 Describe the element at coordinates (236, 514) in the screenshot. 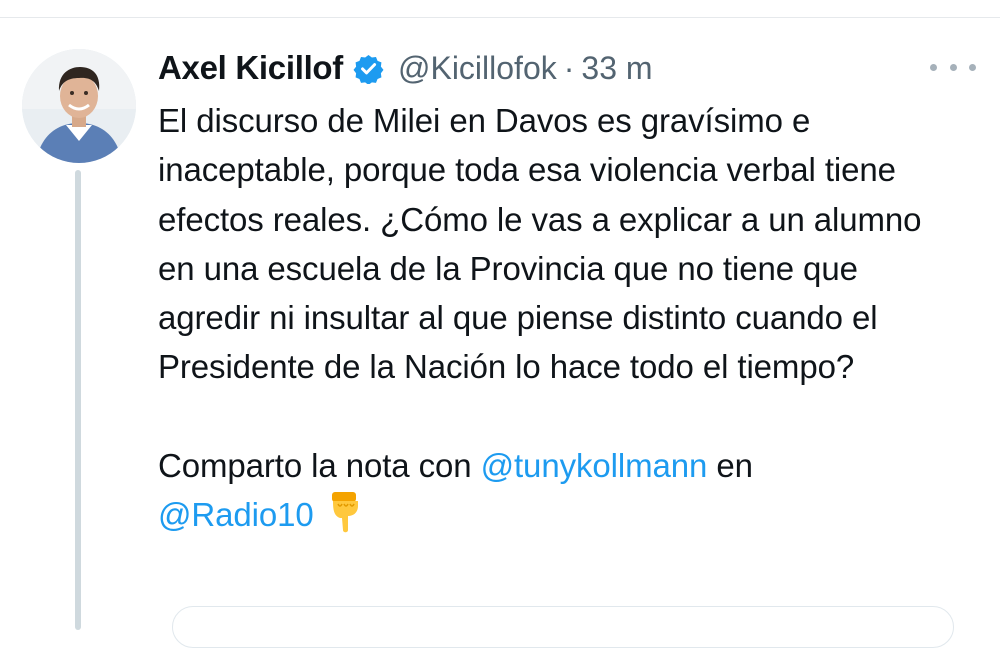

I see `mention-radio10: @Radio10` at that location.